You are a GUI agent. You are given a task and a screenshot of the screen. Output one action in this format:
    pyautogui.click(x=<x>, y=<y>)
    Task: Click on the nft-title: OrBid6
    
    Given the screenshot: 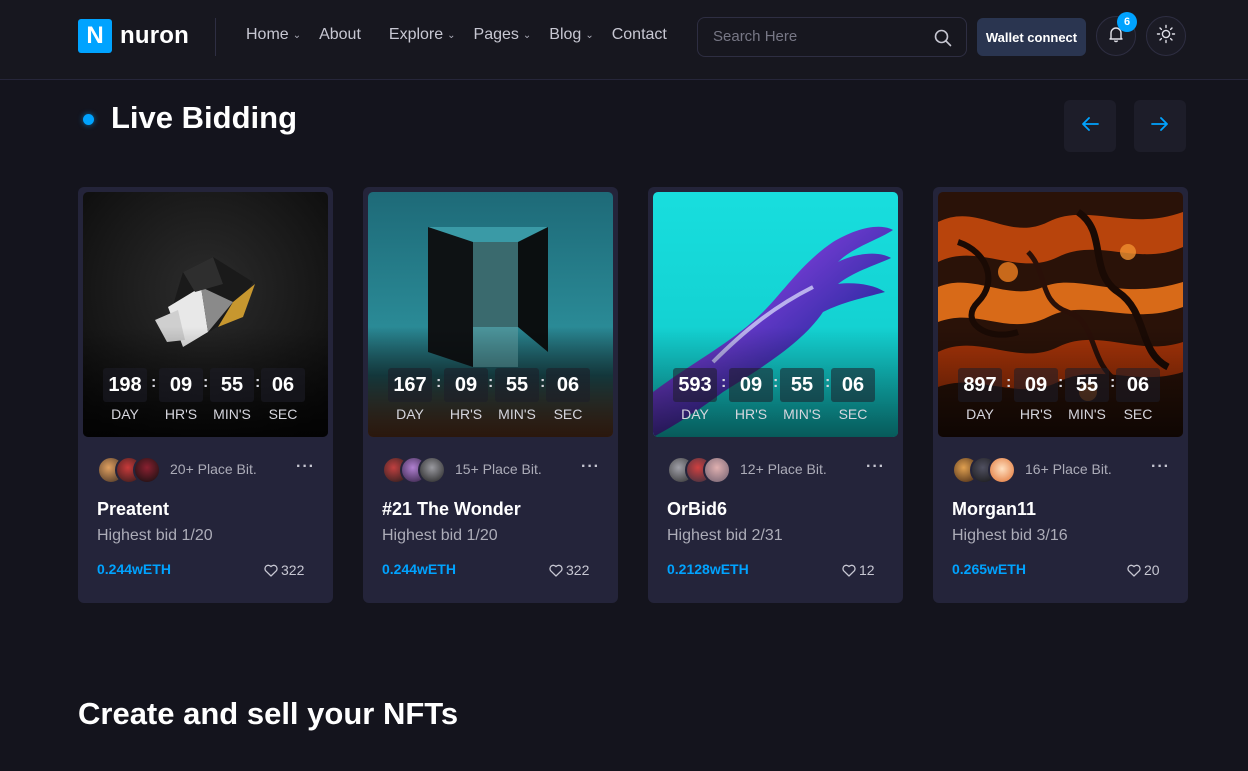 What is the action you would take?
    pyautogui.click(x=697, y=509)
    